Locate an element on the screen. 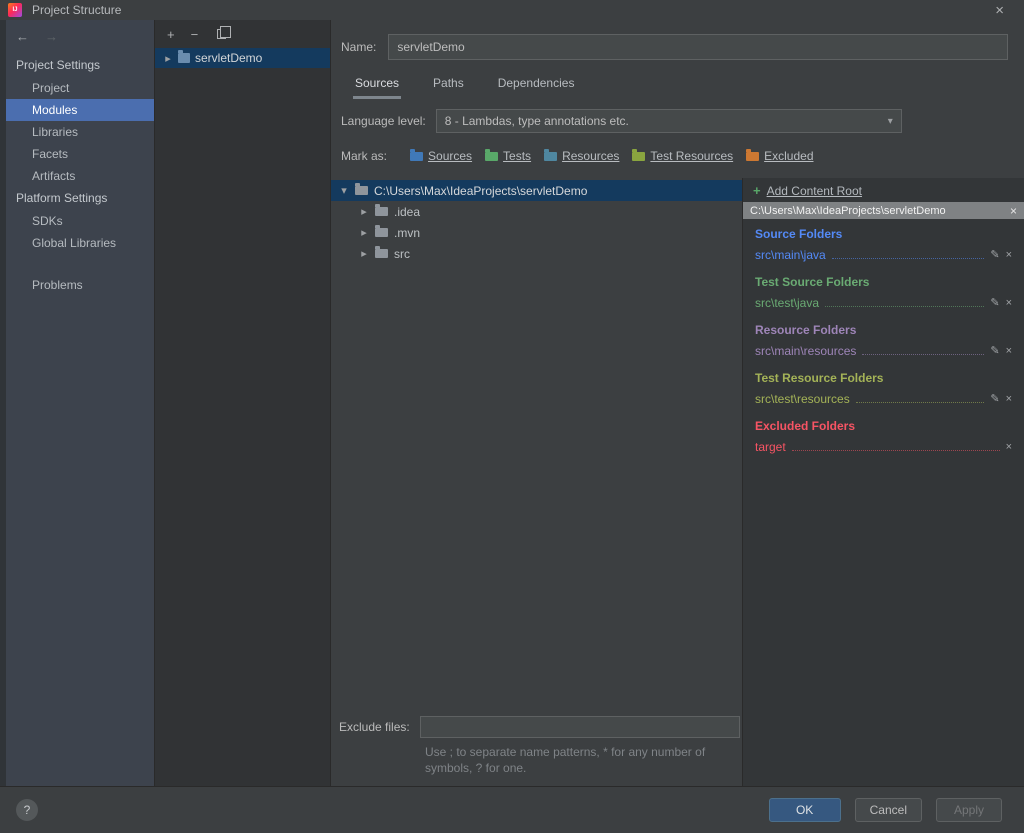  folder-row: target × is located at coordinates (883, 445).